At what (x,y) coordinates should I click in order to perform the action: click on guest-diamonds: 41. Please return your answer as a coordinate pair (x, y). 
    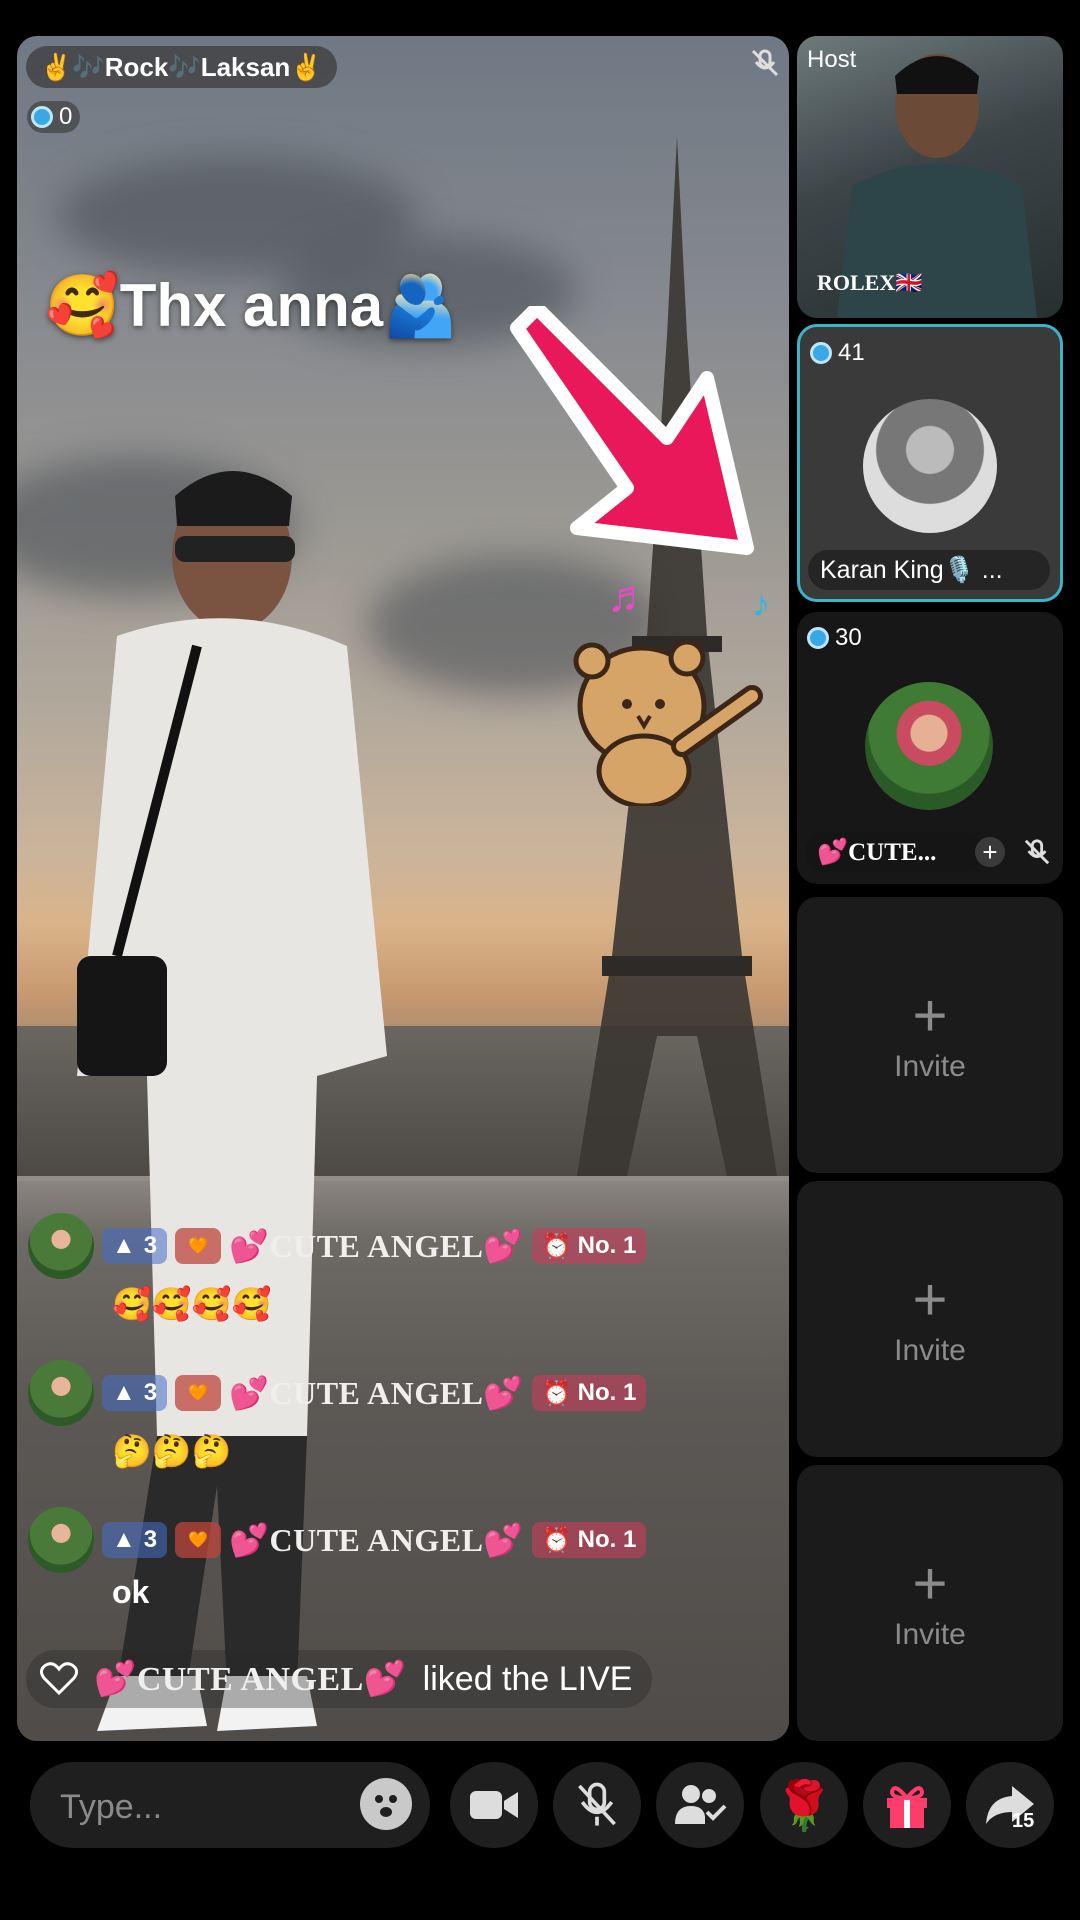
    Looking at the image, I should click on (837, 353).